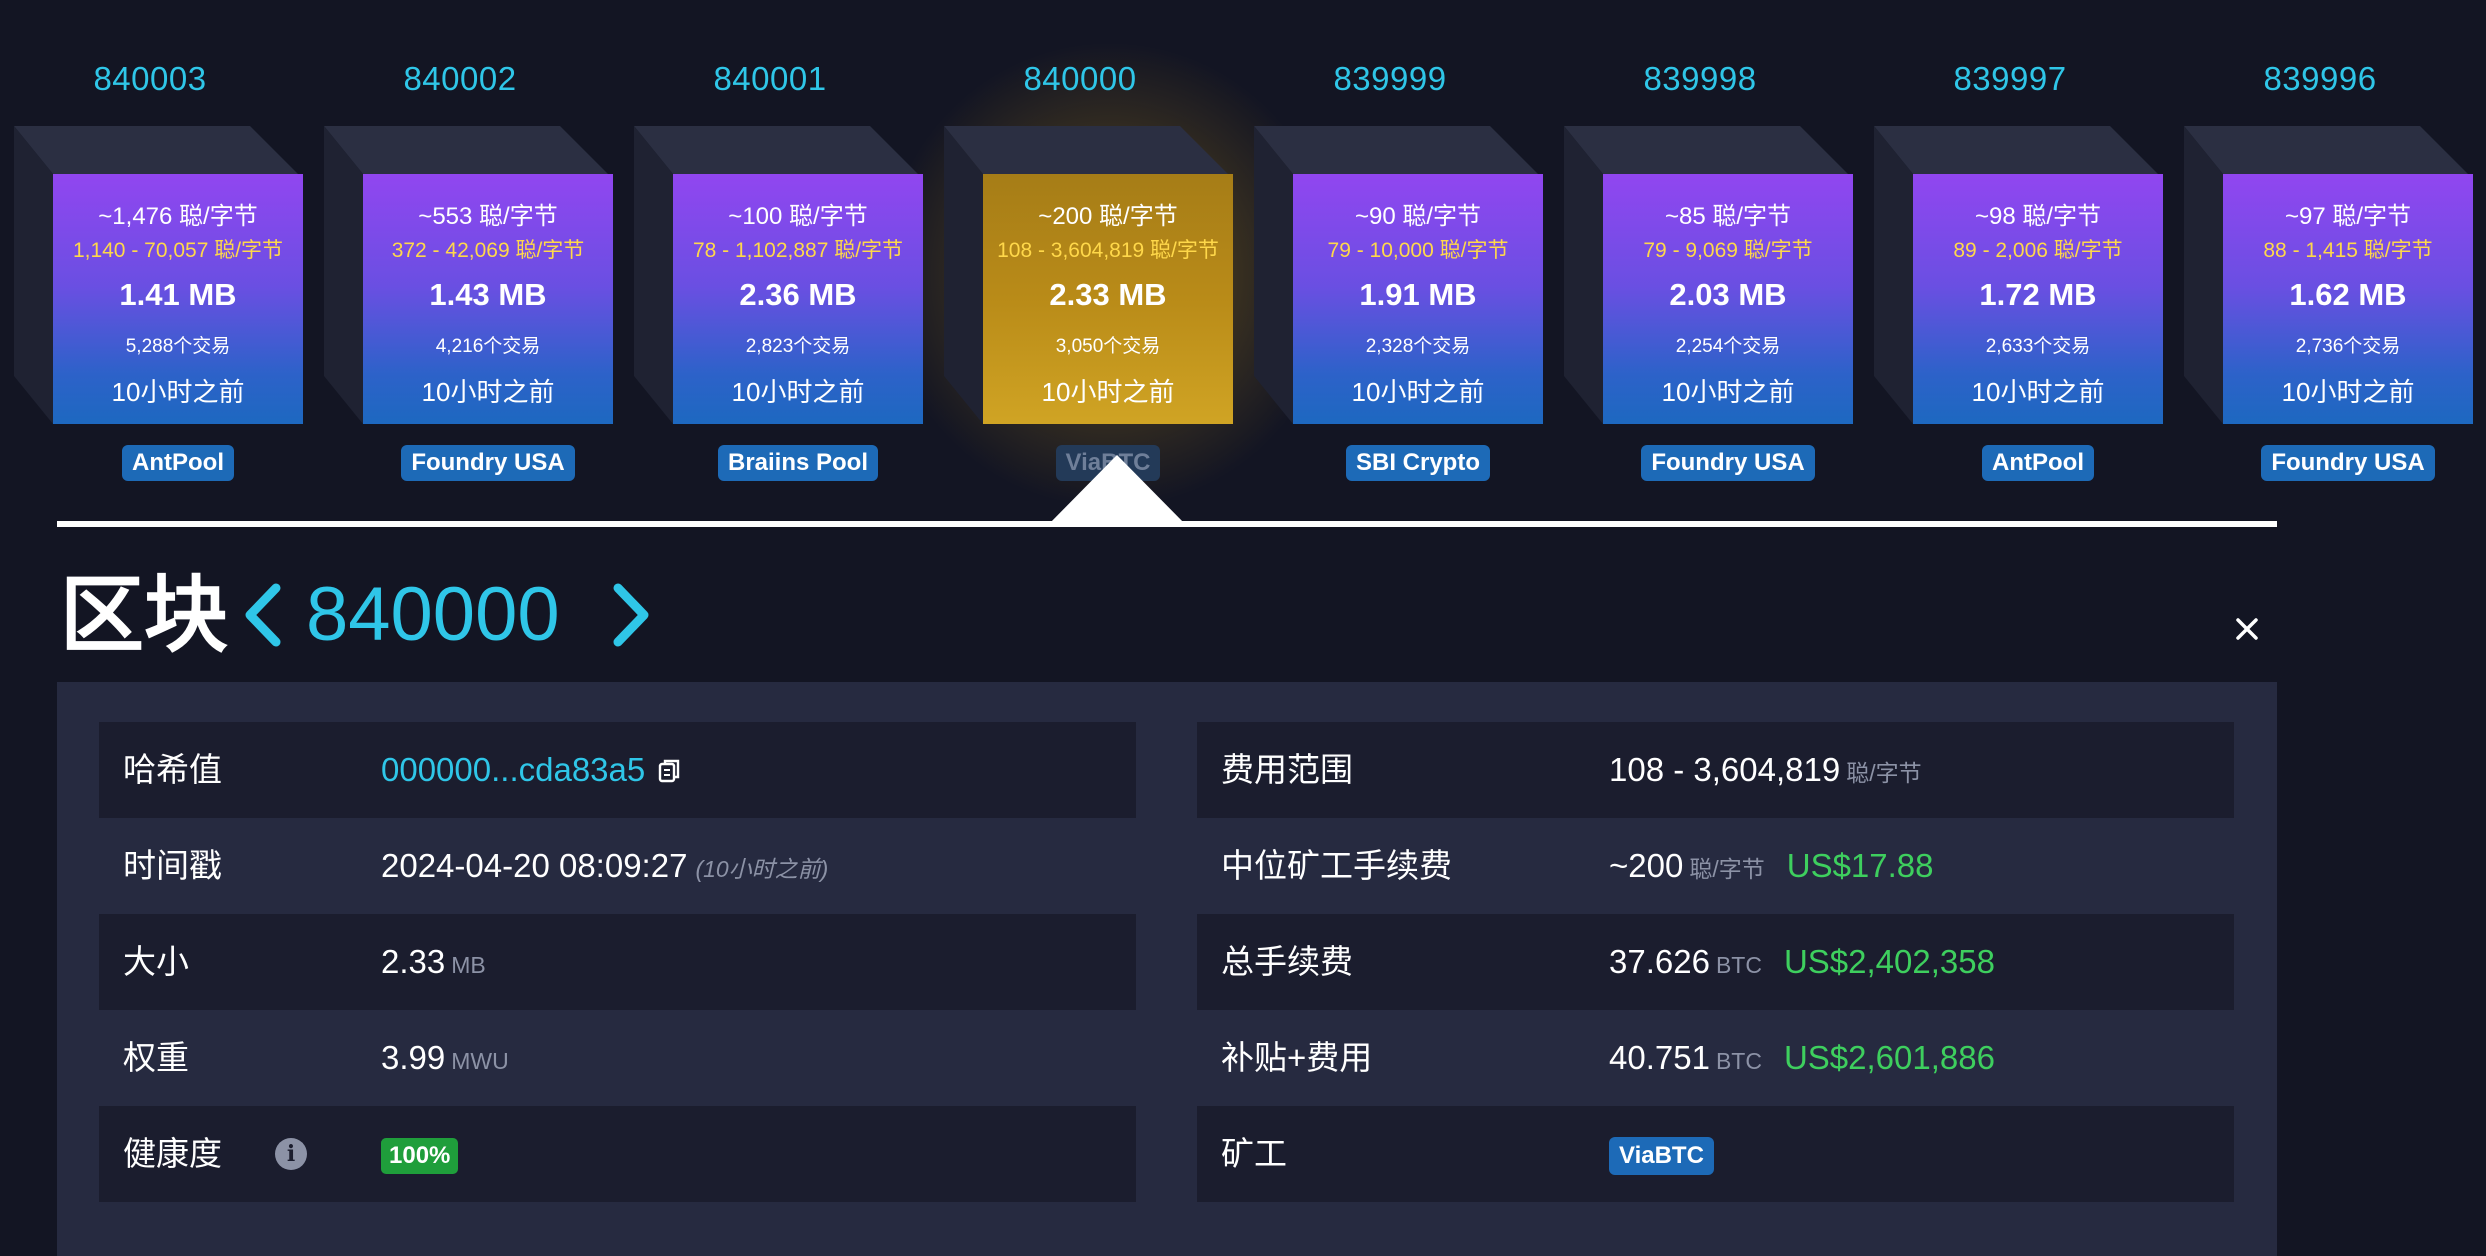 Image resolution: width=2486 pixels, height=1256 pixels. I want to click on row-value: 2024-04-20 08:09:27 (10小时之前), so click(604, 867).